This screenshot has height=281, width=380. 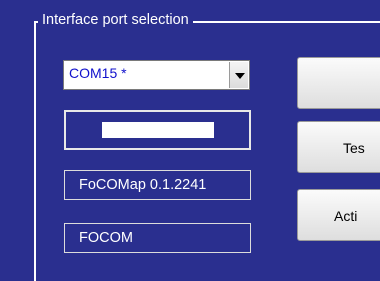 What do you see at coordinates (143, 185) in the screenshot?
I see `version-label: FoCOMap 0.1.2241` at bounding box center [143, 185].